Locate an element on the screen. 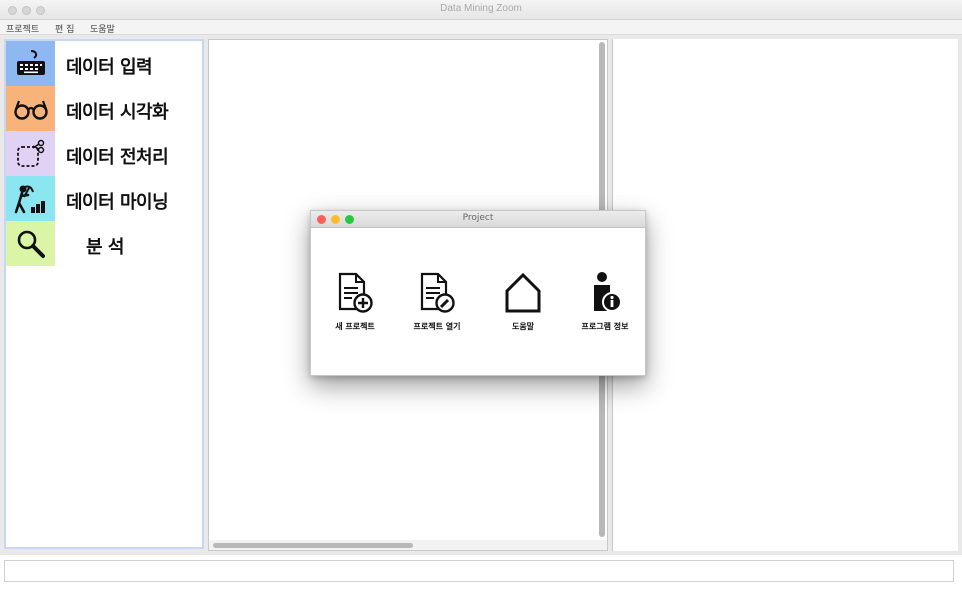 This screenshot has width=962, height=590. sidebar-item-data-mining: 데이터 마이닝 is located at coordinates (104, 198).